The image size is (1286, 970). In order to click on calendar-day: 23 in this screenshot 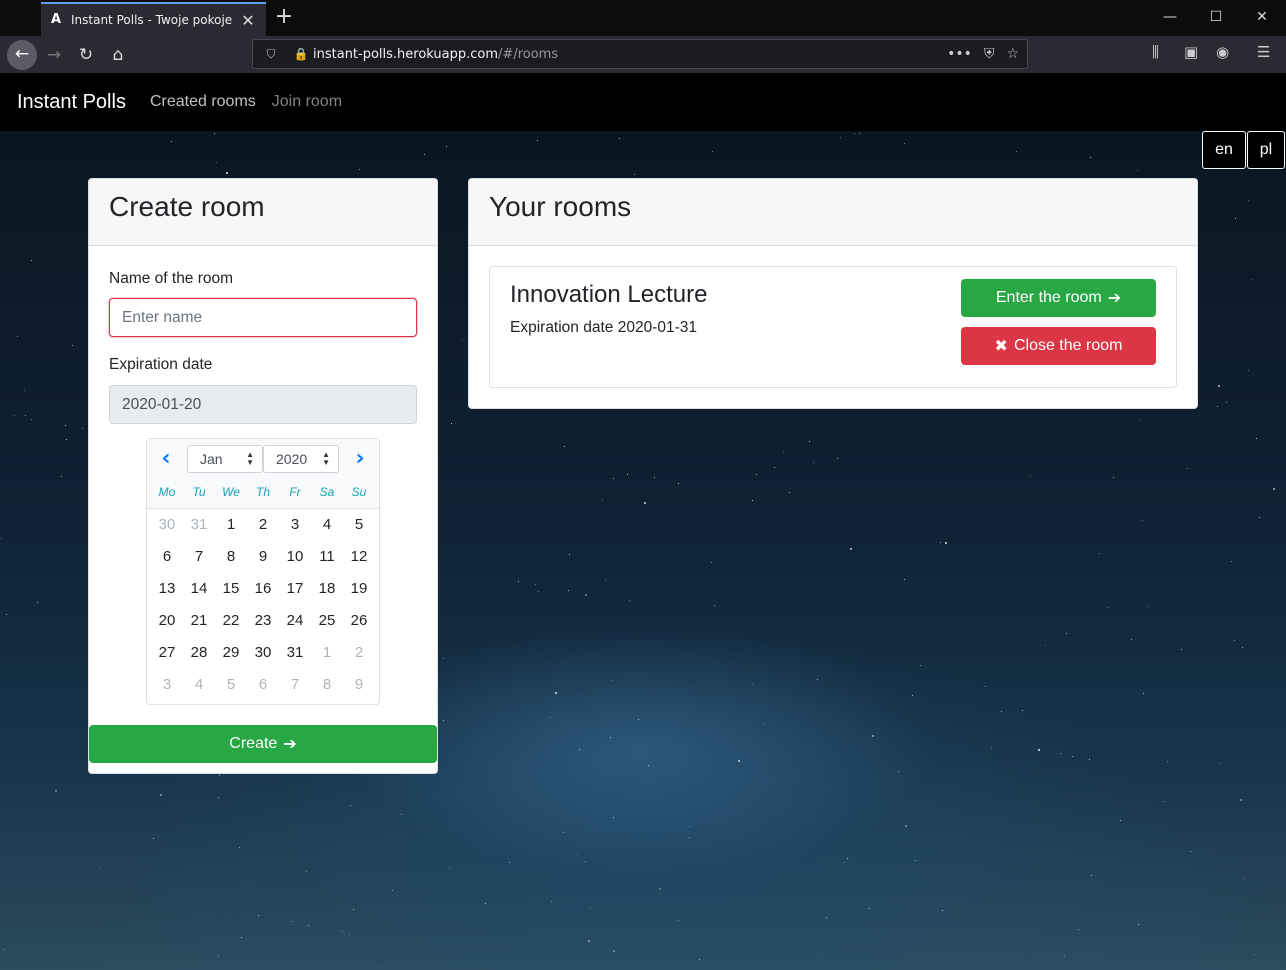, I will do `click(263, 621)`.